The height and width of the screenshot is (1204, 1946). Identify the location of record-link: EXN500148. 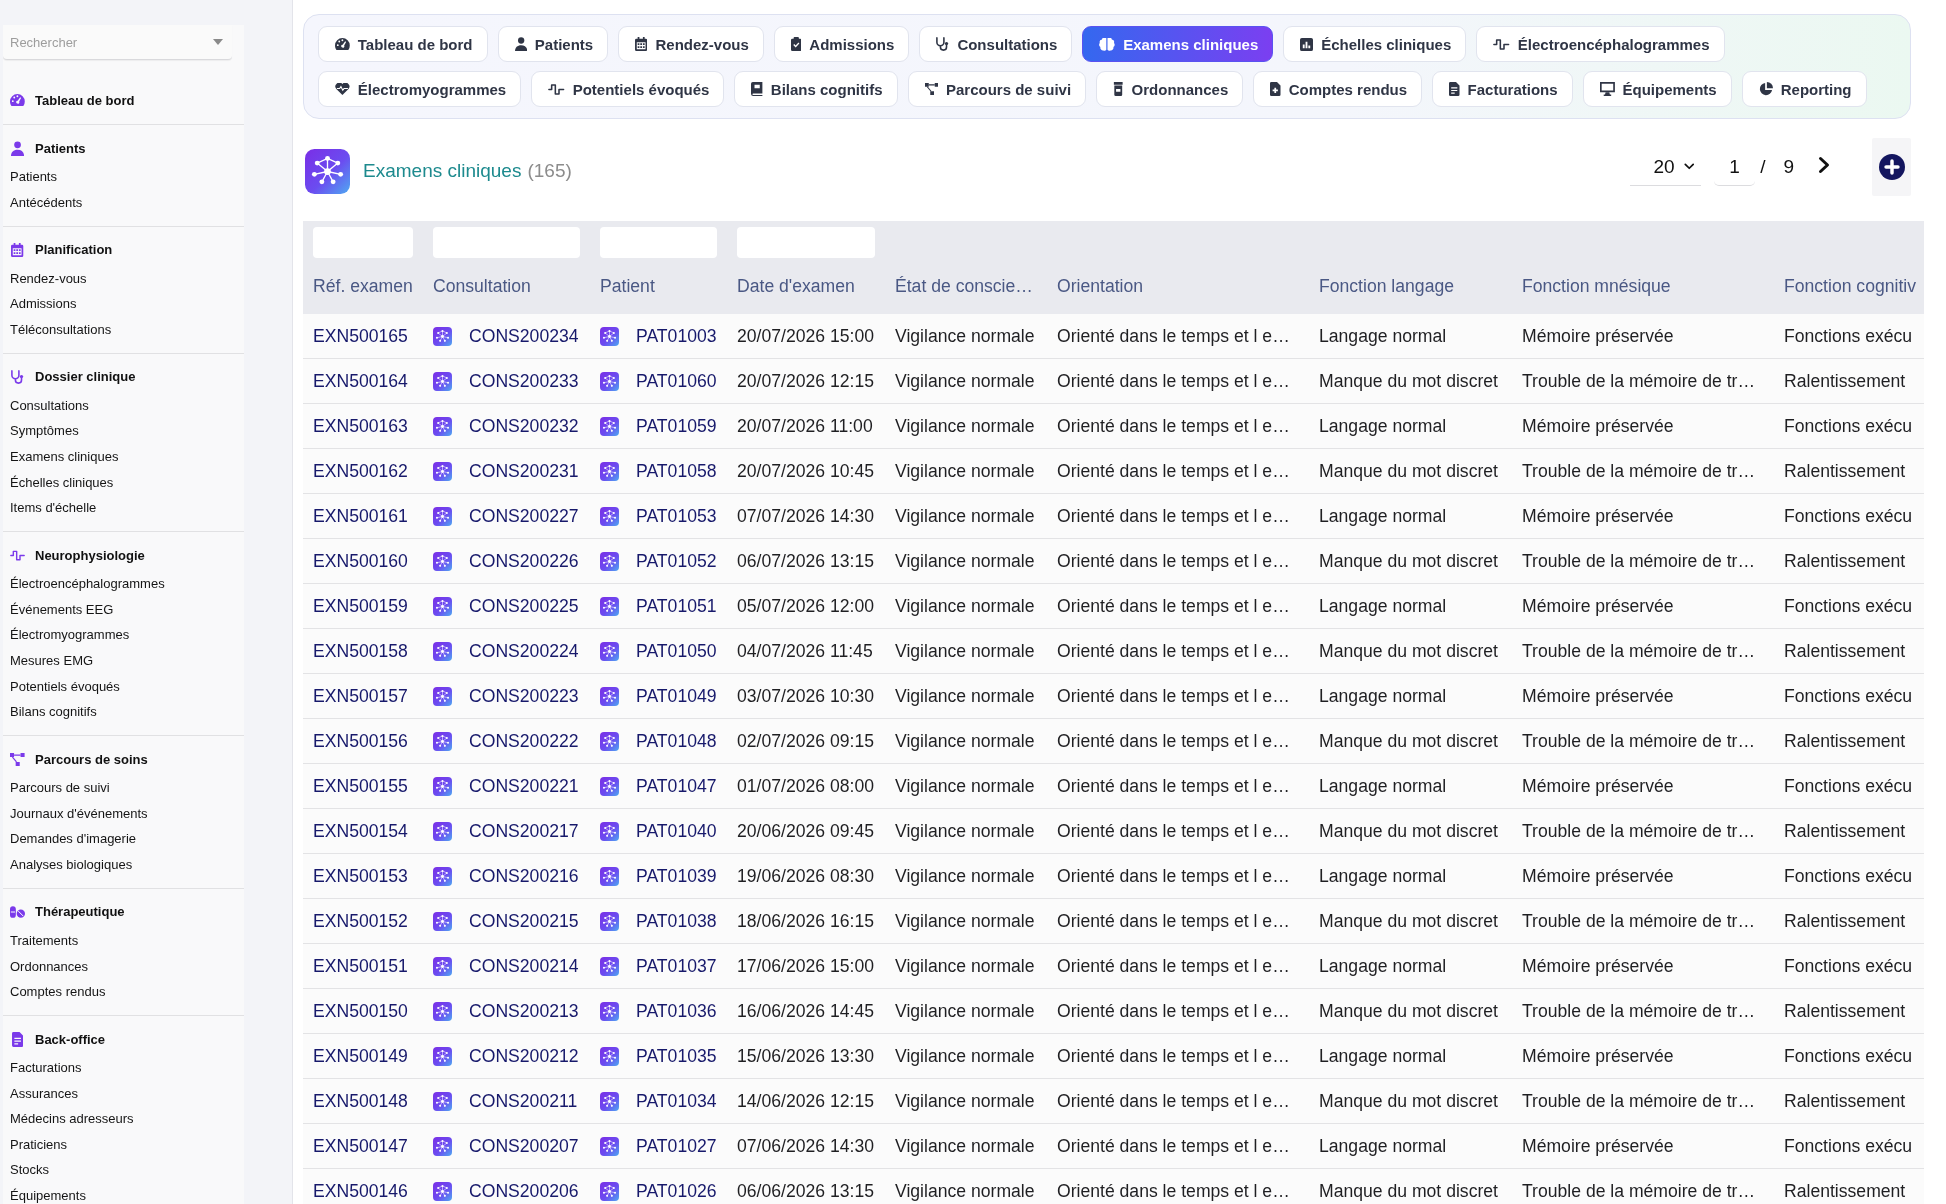
(360, 1101).